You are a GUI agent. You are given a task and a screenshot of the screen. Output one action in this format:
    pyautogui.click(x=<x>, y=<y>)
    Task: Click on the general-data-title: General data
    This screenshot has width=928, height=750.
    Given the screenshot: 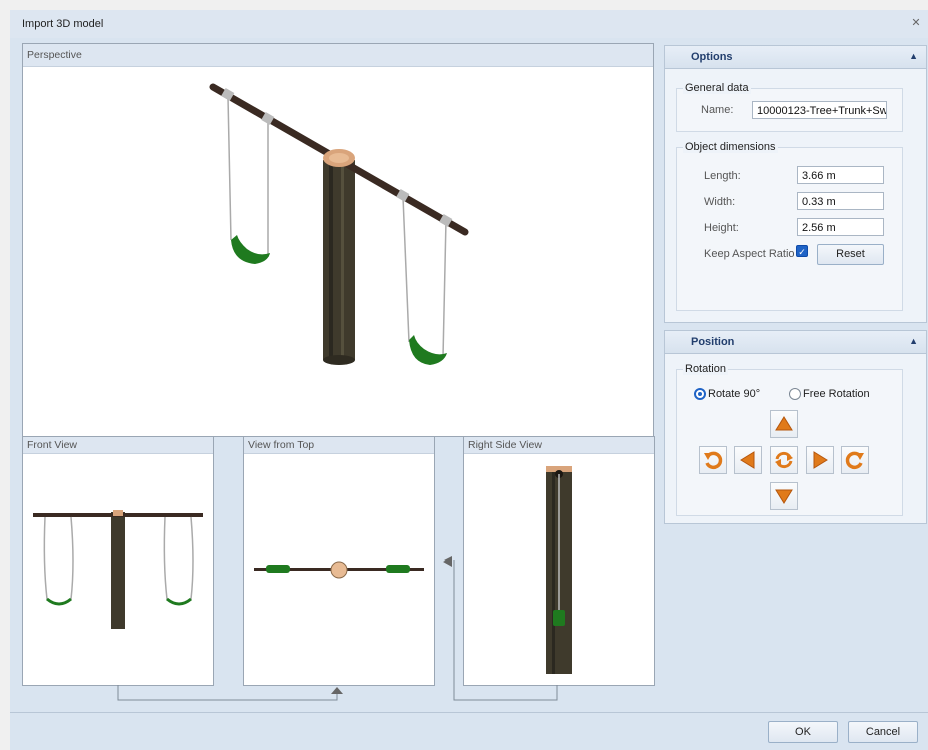 What is the action you would take?
    pyautogui.click(x=717, y=88)
    